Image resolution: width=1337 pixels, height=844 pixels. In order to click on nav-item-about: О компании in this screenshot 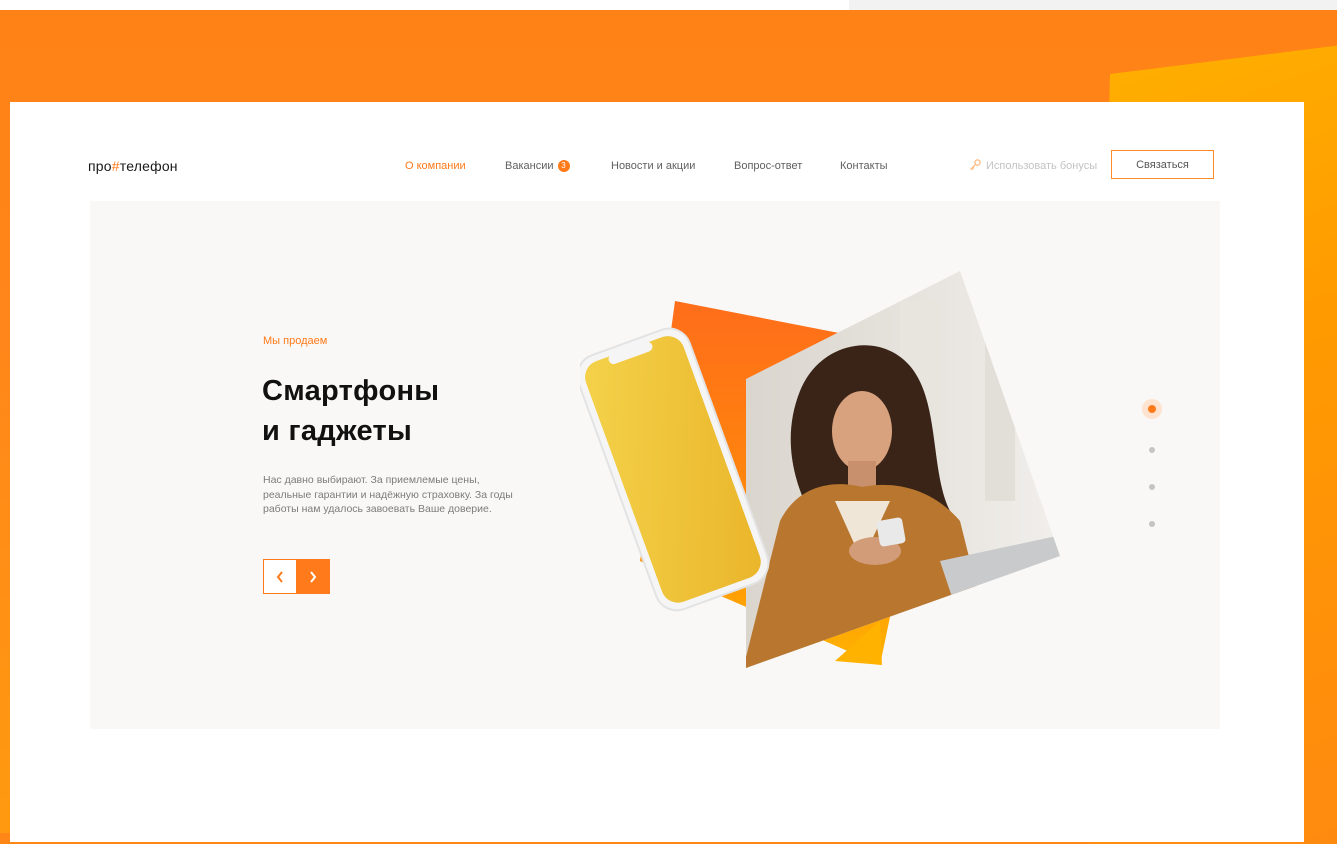, I will do `click(435, 166)`.